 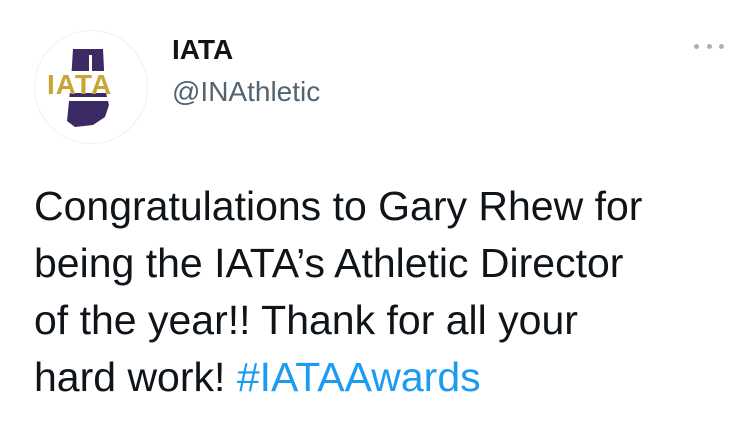 What do you see at coordinates (329, 263) in the screenshot?
I see `tweet-line: being the IATA’s Athletic Director` at bounding box center [329, 263].